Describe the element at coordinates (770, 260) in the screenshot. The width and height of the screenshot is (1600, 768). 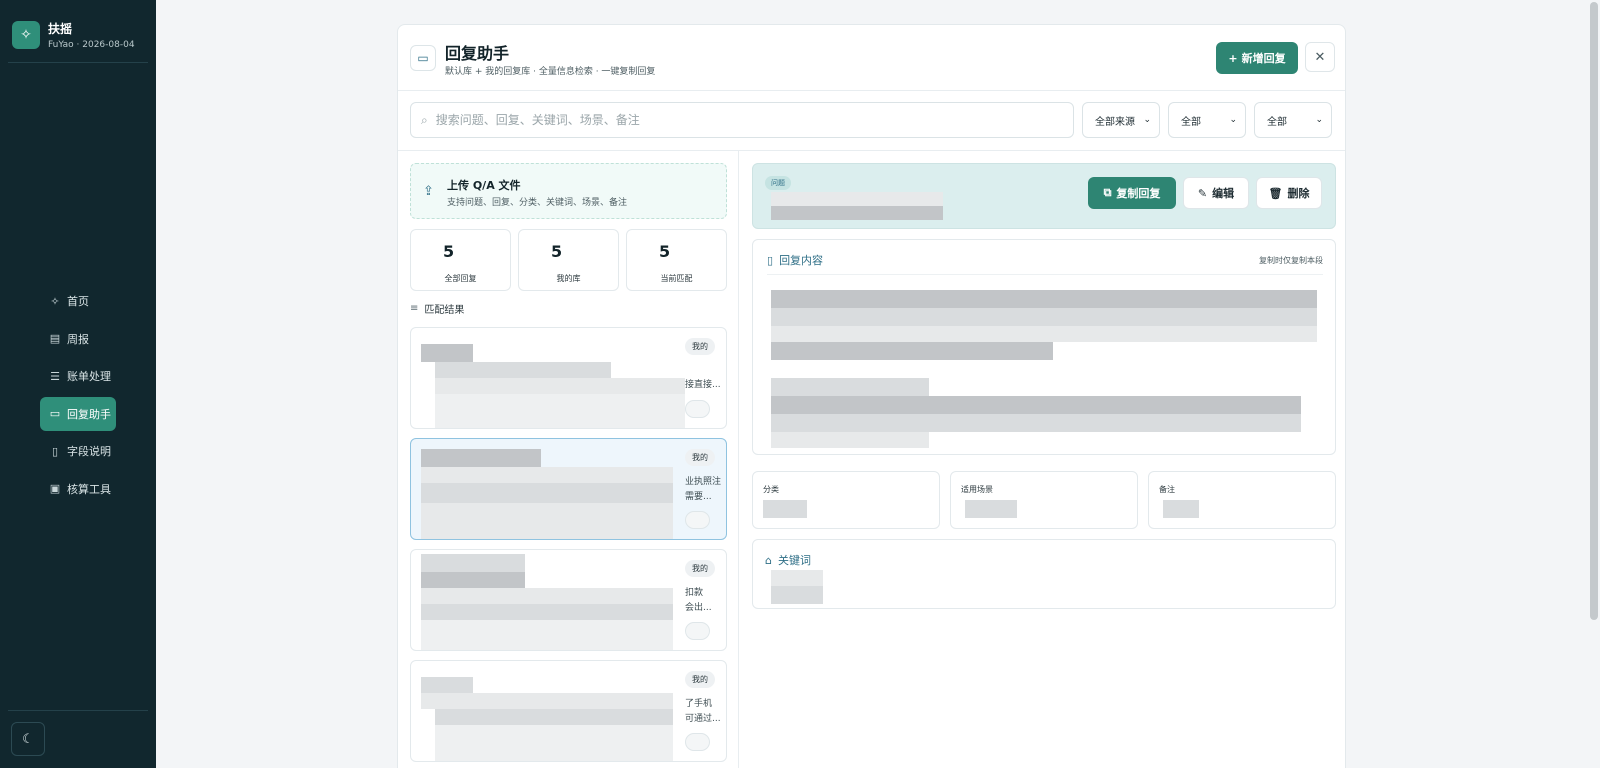
I see `clipboard-icon: ▯` at that location.